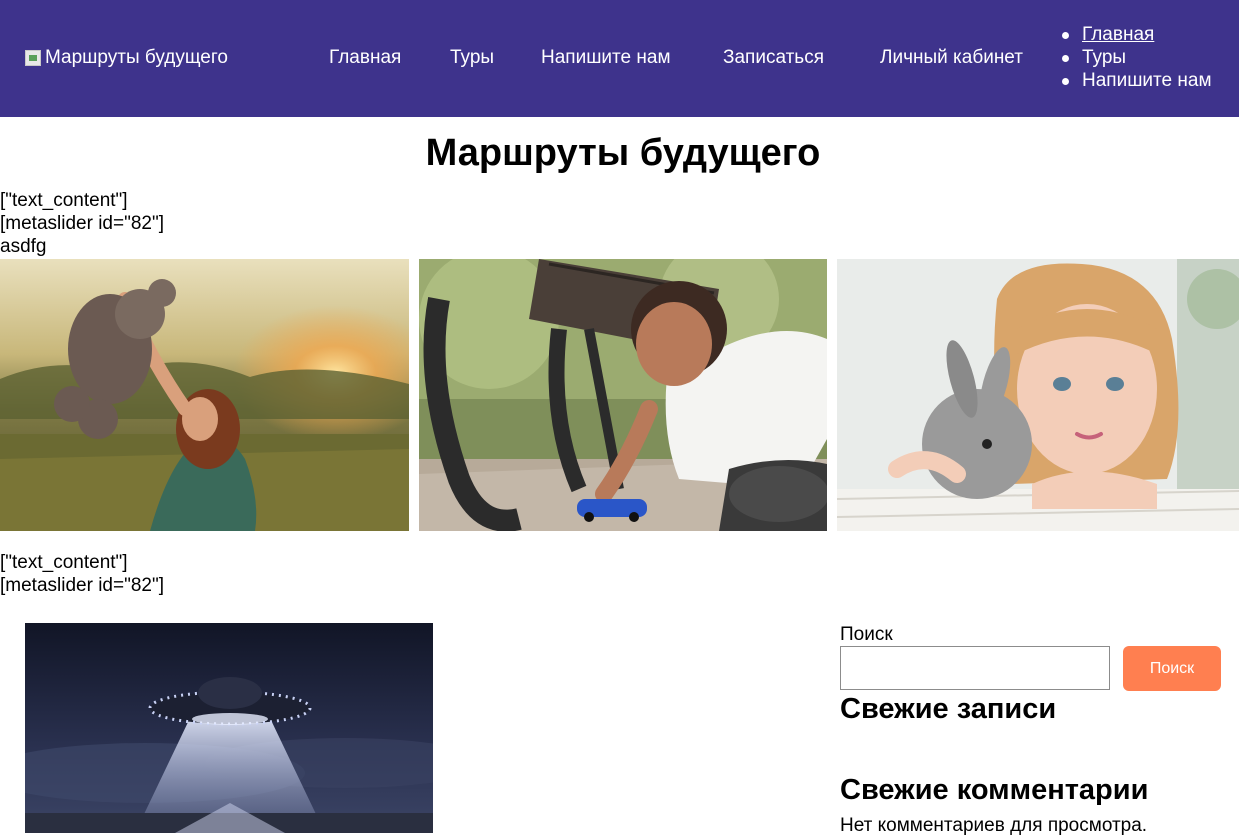 This screenshot has width=1239, height=837. Describe the element at coordinates (623, 395) in the screenshot. I see `gallery-photo-boy-toy-car` at that location.